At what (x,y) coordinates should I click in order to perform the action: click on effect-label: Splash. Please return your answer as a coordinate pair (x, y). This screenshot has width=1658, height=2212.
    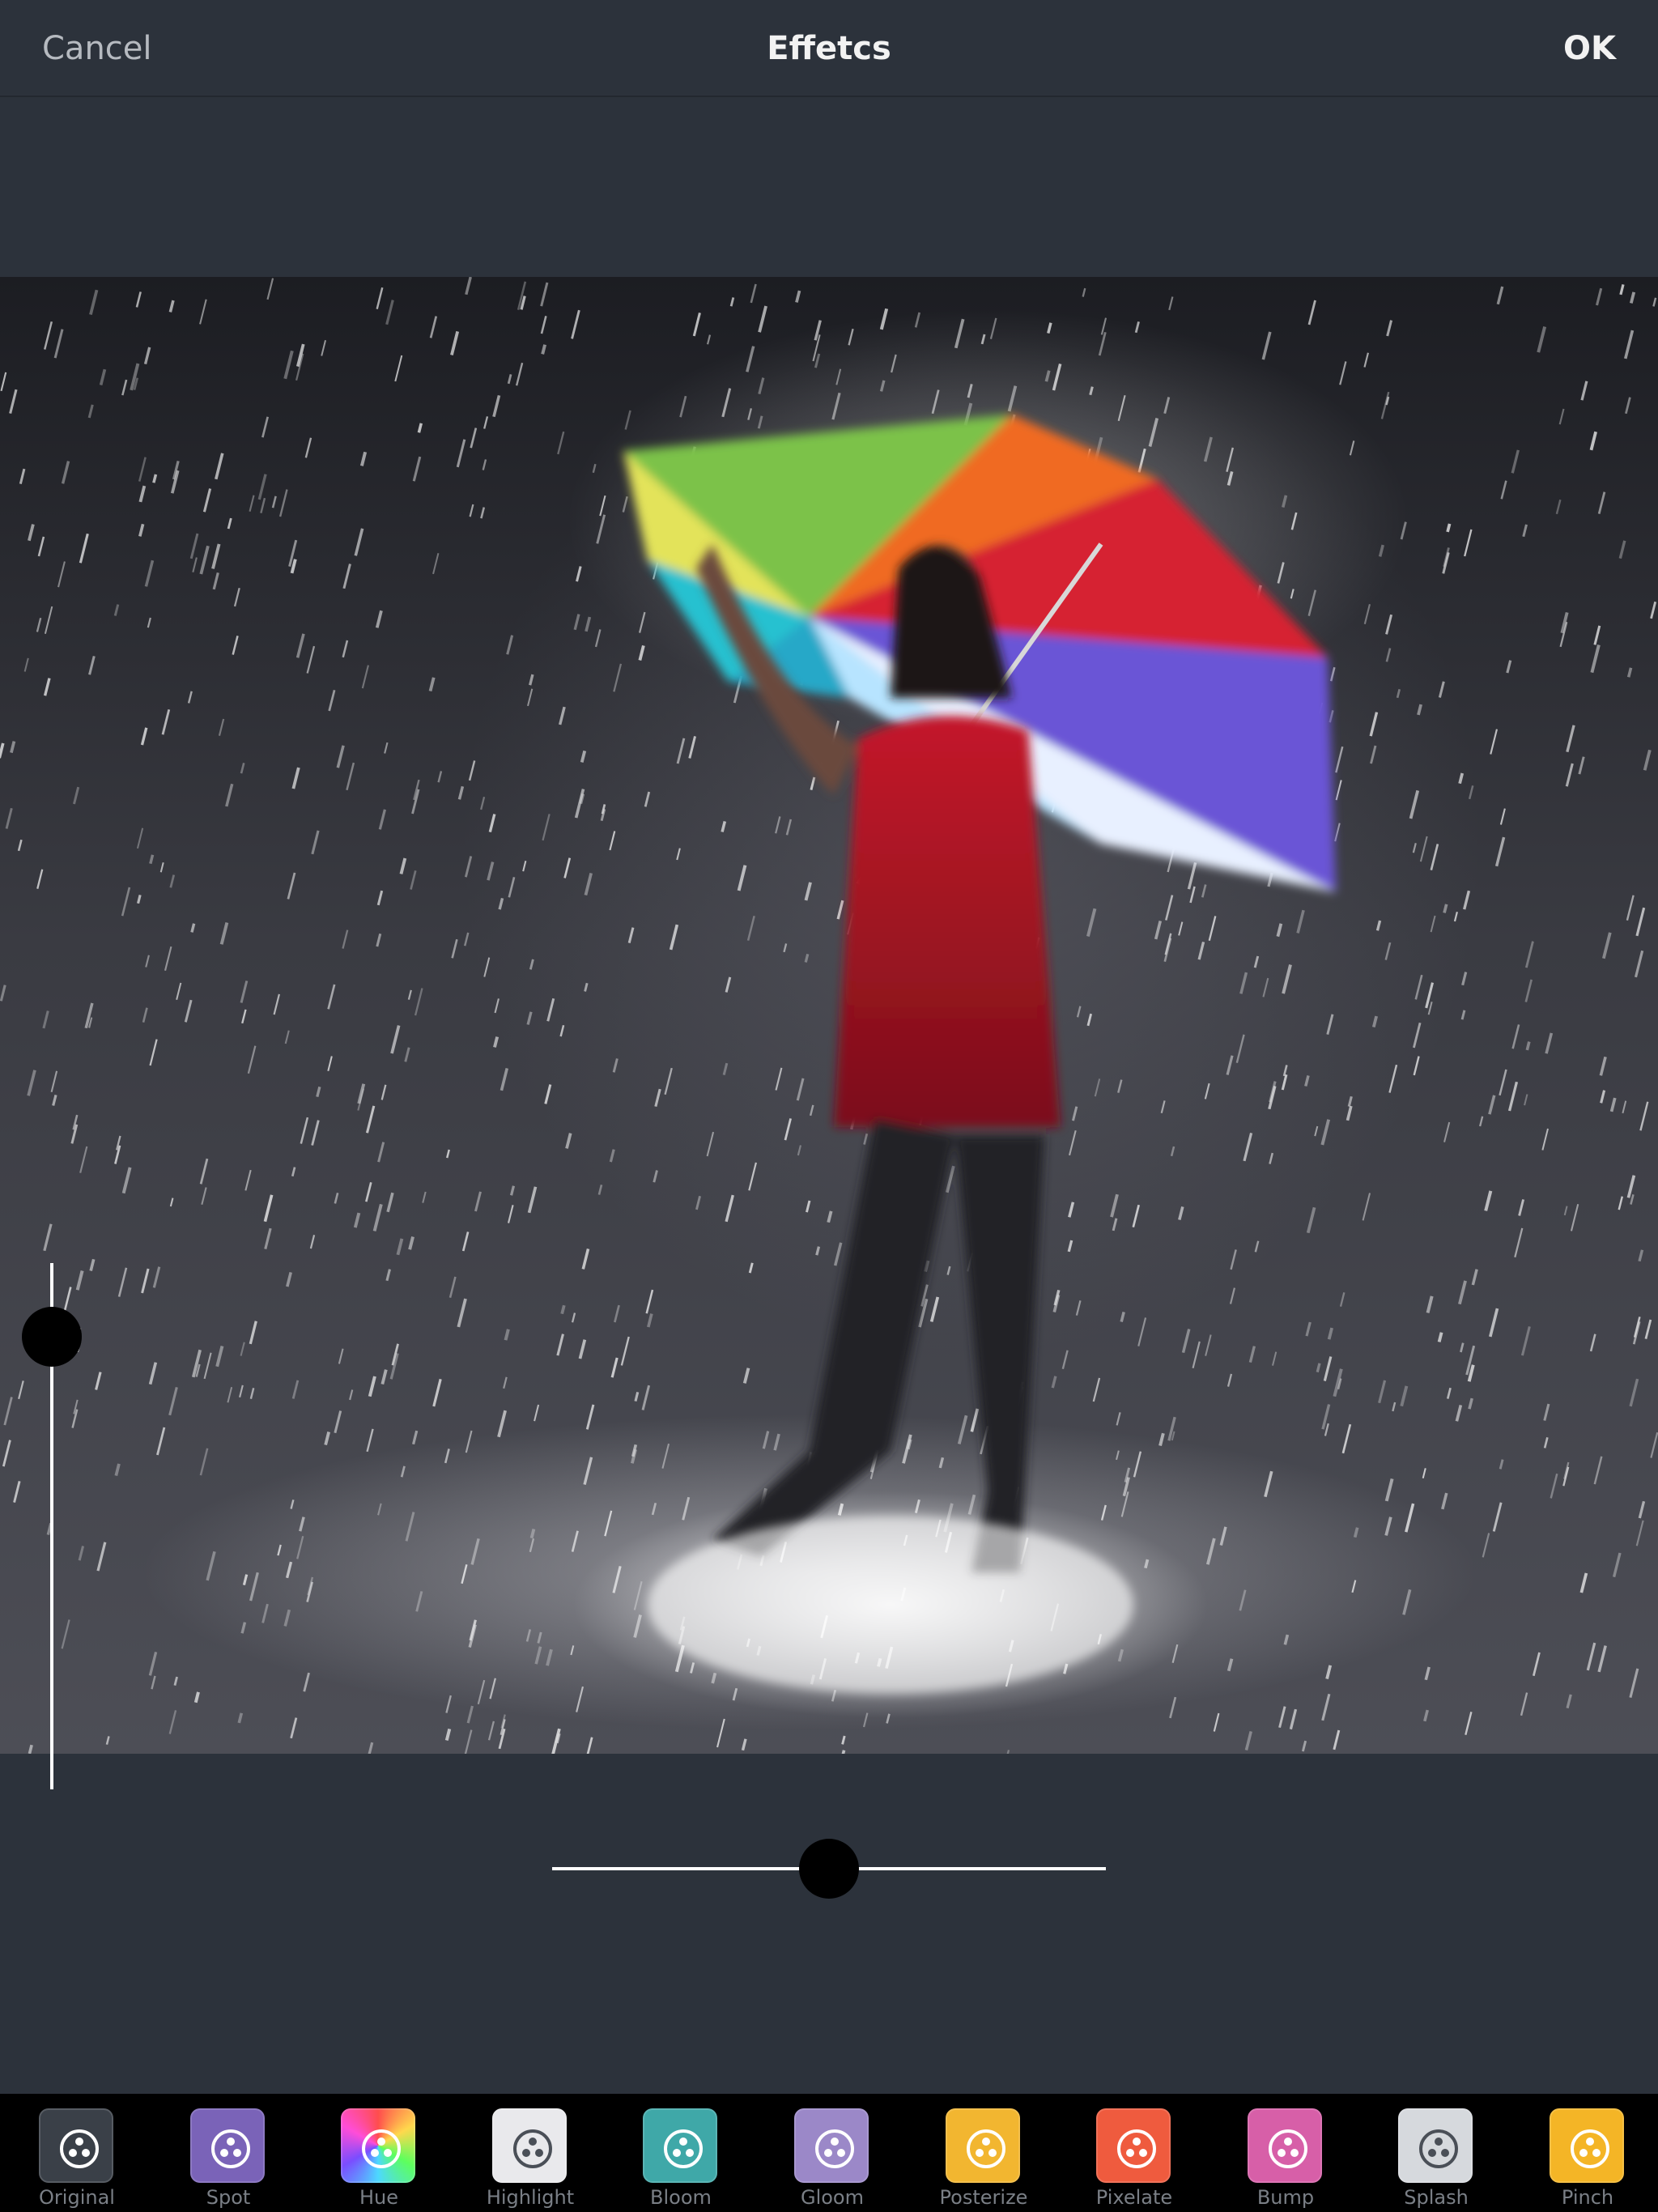
    Looking at the image, I should click on (1436, 2198).